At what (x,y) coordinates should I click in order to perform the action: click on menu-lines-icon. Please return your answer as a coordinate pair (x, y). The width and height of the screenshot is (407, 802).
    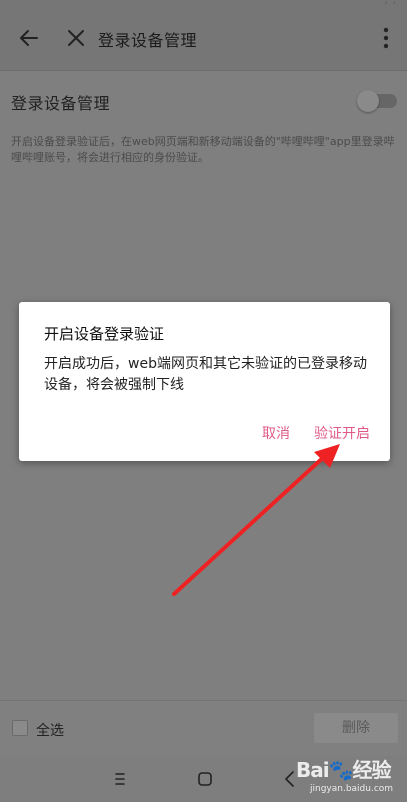
    Looking at the image, I should click on (120, 779).